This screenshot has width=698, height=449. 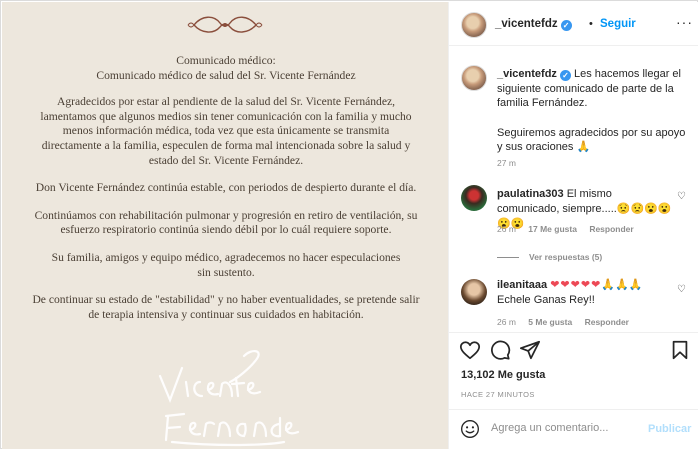 I want to click on post-header: _vicentefdz ✓ • Seguir ···, so click(x=573, y=24).